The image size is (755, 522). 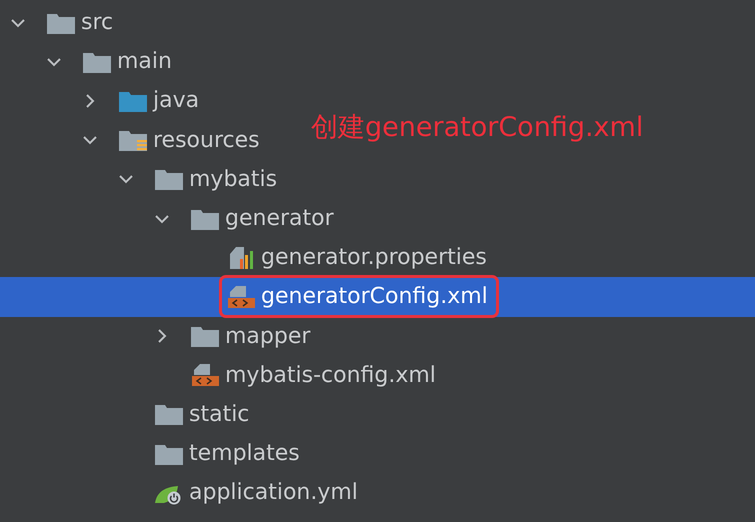 I want to click on resource-folder-icon, so click(x=133, y=140).